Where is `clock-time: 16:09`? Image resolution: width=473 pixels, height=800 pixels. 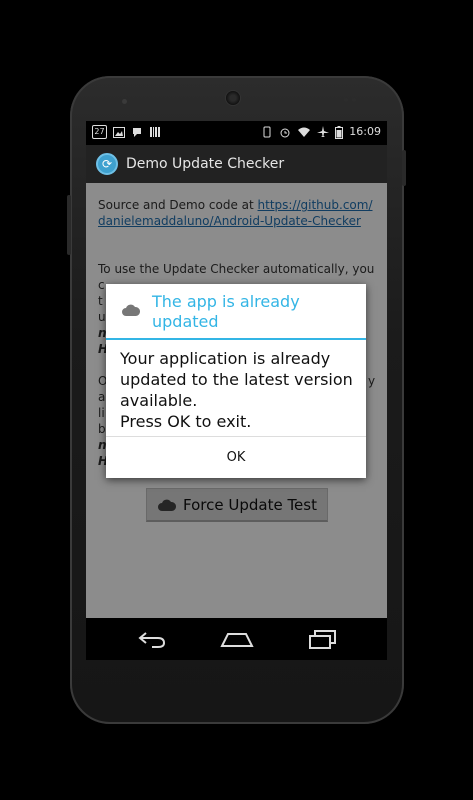
clock-time: 16:09 is located at coordinates (365, 131).